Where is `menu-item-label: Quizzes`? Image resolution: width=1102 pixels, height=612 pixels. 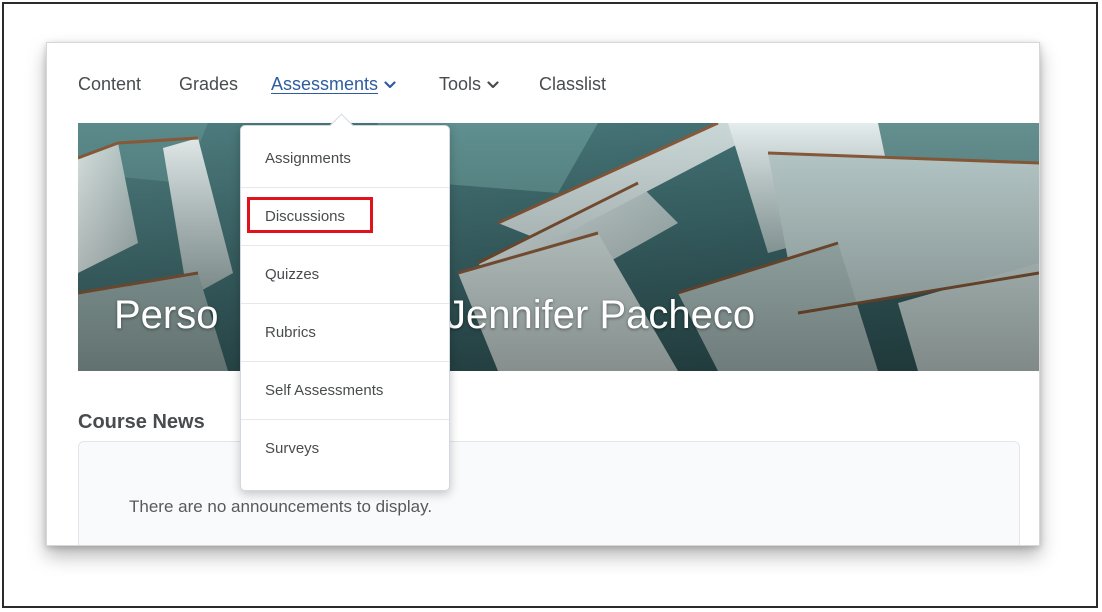
menu-item-label: Quizzes is located at coordinates (292, 274).